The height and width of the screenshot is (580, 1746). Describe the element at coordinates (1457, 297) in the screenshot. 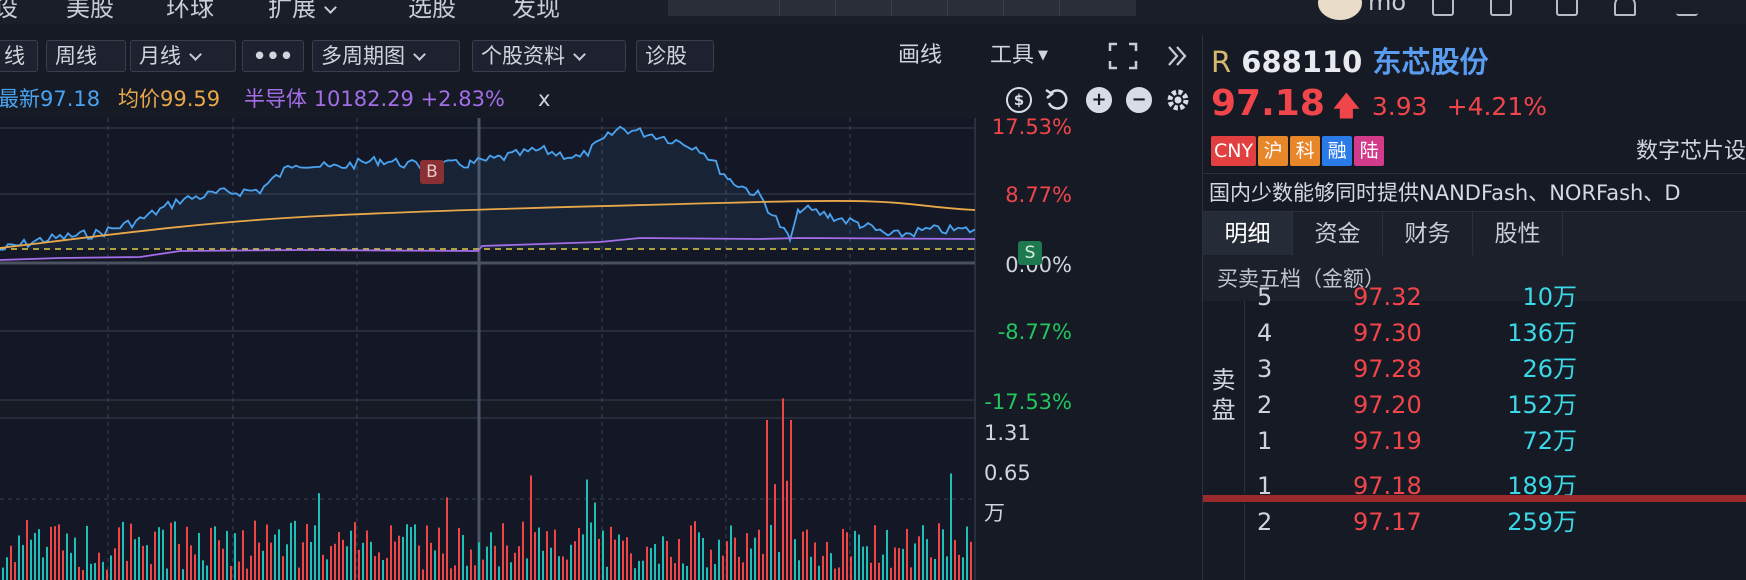

I see `sell-row: 5 97.32 10万` at that location.